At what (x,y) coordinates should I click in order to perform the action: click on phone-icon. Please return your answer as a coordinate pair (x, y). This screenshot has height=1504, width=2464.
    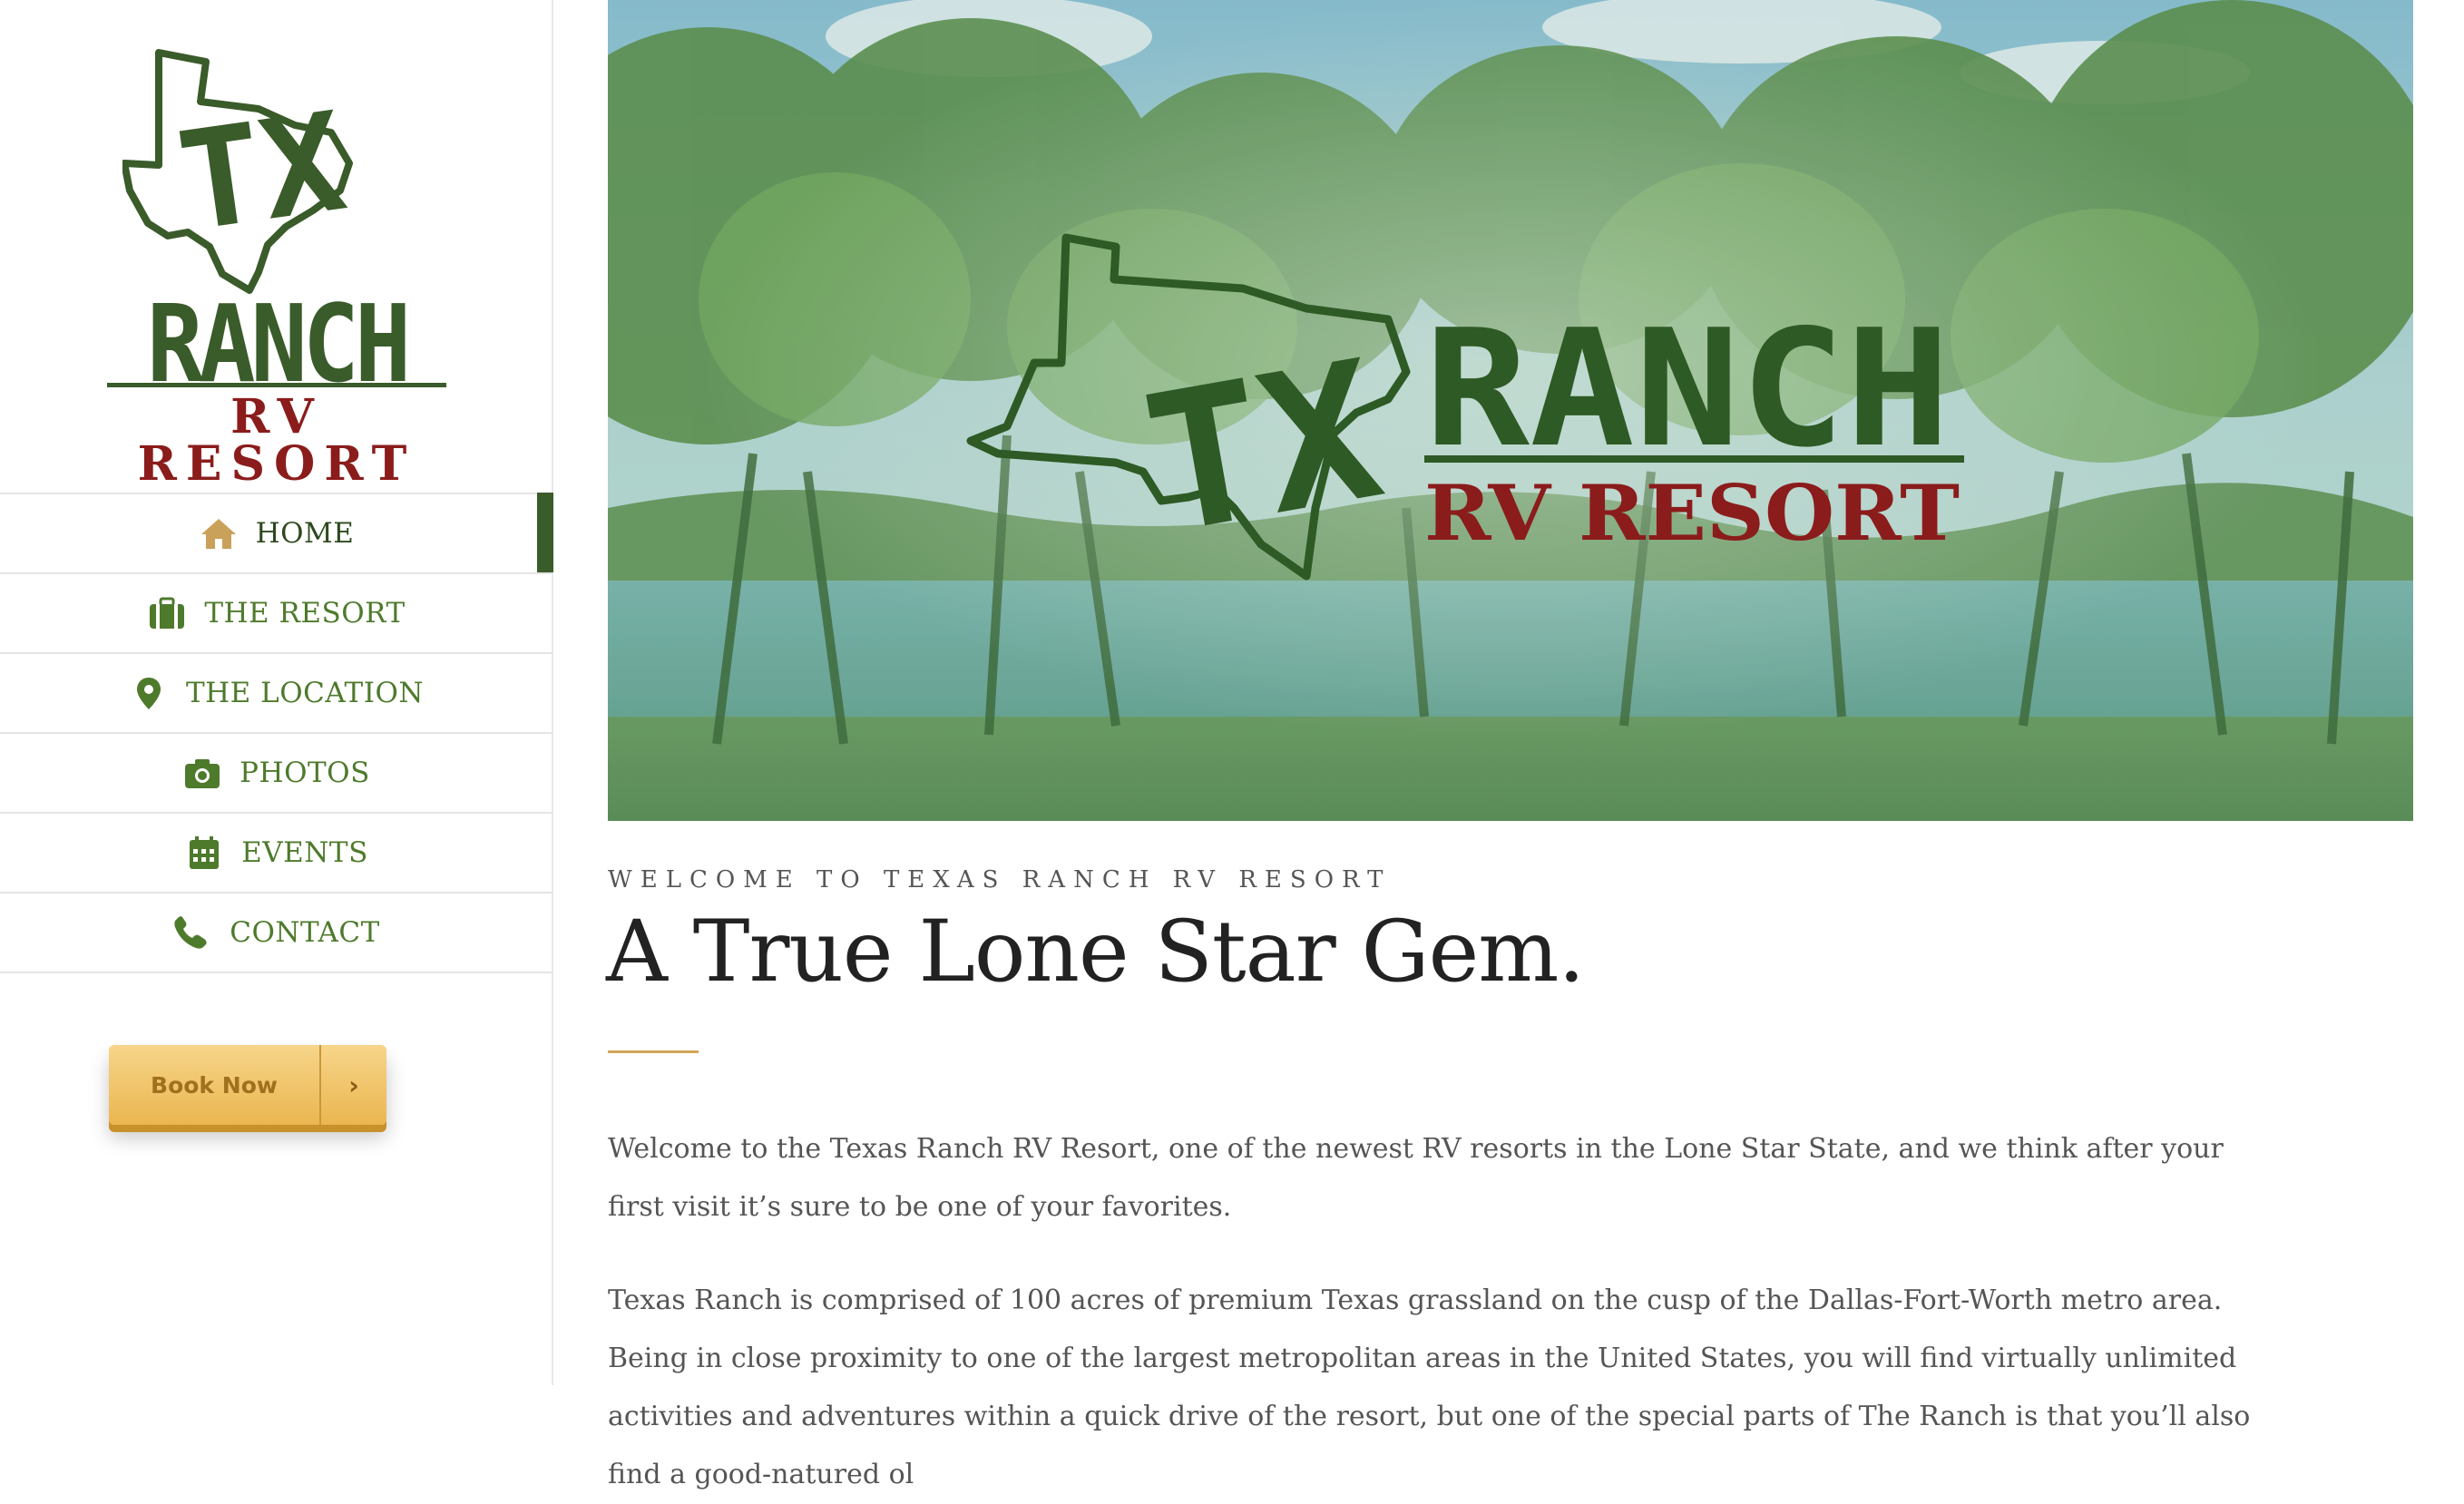
    Looking at the image, I should click on (192, 932).